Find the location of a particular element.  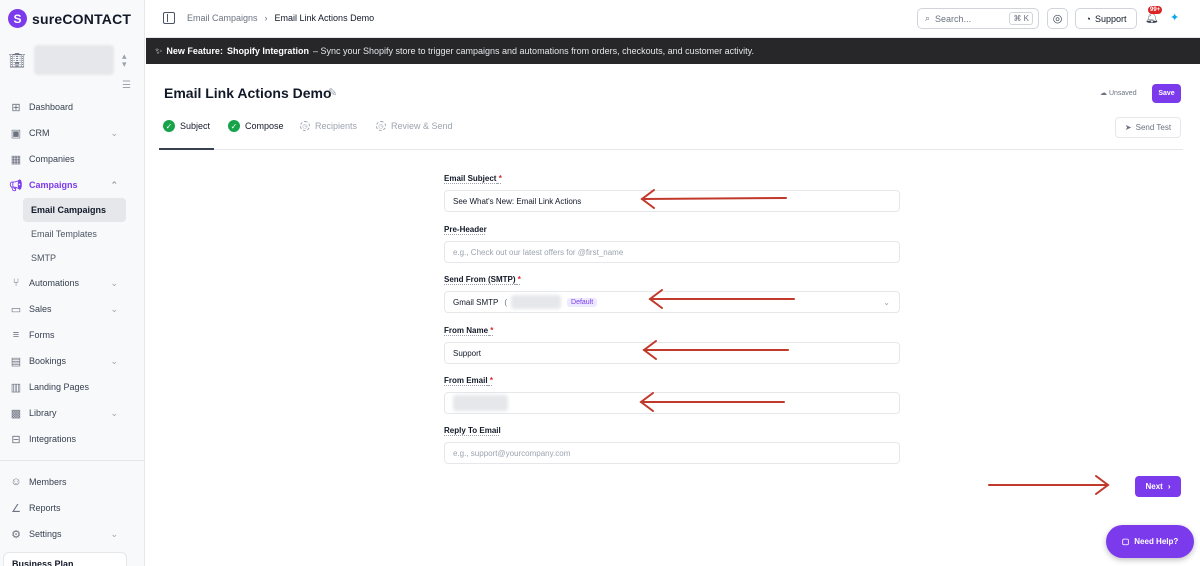

workspace-switcher: 🏢︎ ▴ ▾ is located at coordinates (72, 60).